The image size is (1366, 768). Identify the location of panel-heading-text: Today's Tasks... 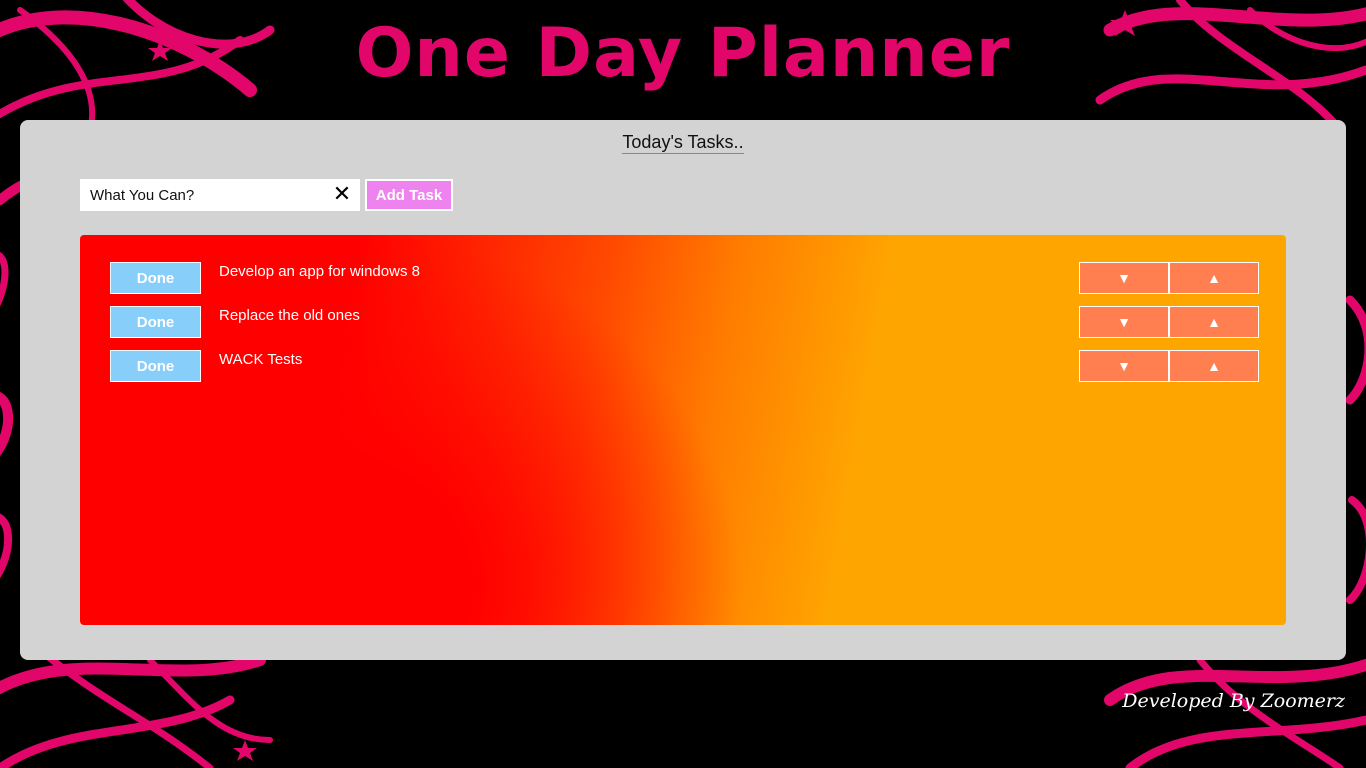
(683, 143).